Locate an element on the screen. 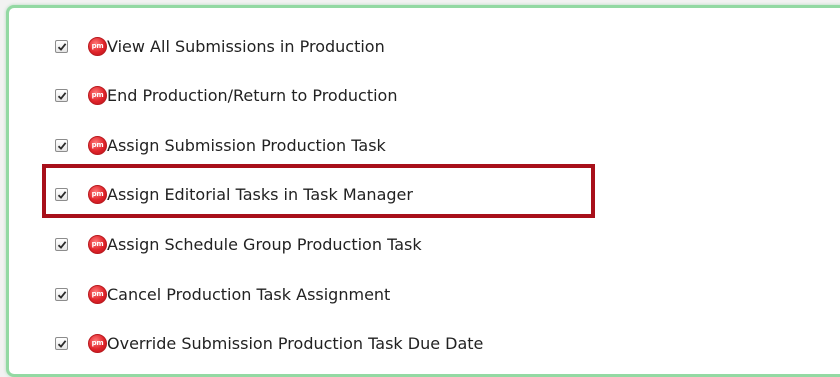 This screenshot has height=377, width=840. permission-label: End Production/Return to Production is located at coordinates (252, 95).